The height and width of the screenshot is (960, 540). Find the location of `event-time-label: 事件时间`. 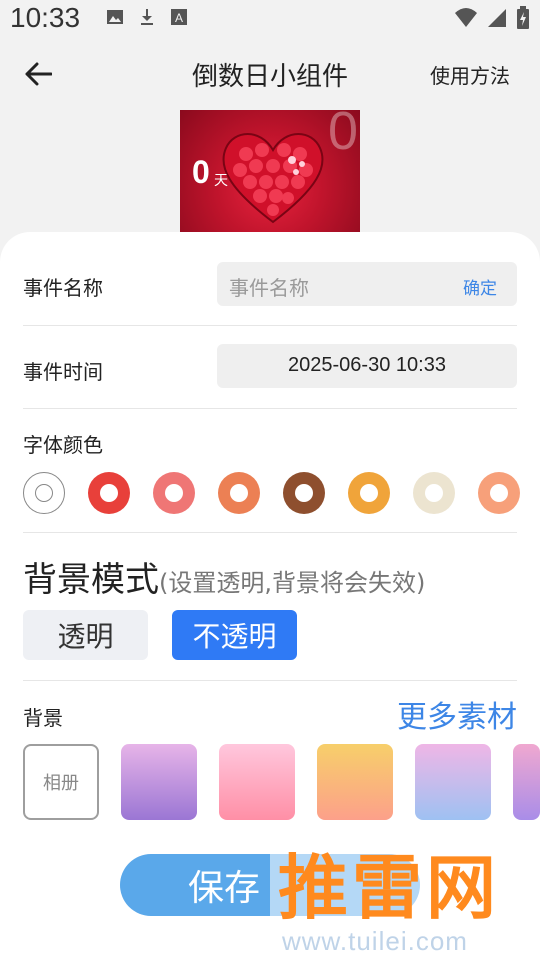

event-time-label: 事件时间 is located at coordinates (63, 372).